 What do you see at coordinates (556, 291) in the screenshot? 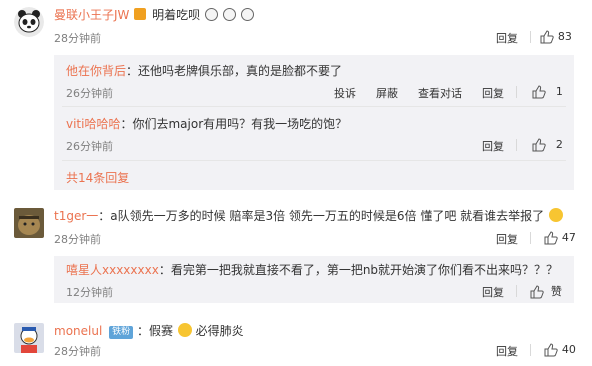
I see `like-label: 赞` at bounding box center [556, 291].